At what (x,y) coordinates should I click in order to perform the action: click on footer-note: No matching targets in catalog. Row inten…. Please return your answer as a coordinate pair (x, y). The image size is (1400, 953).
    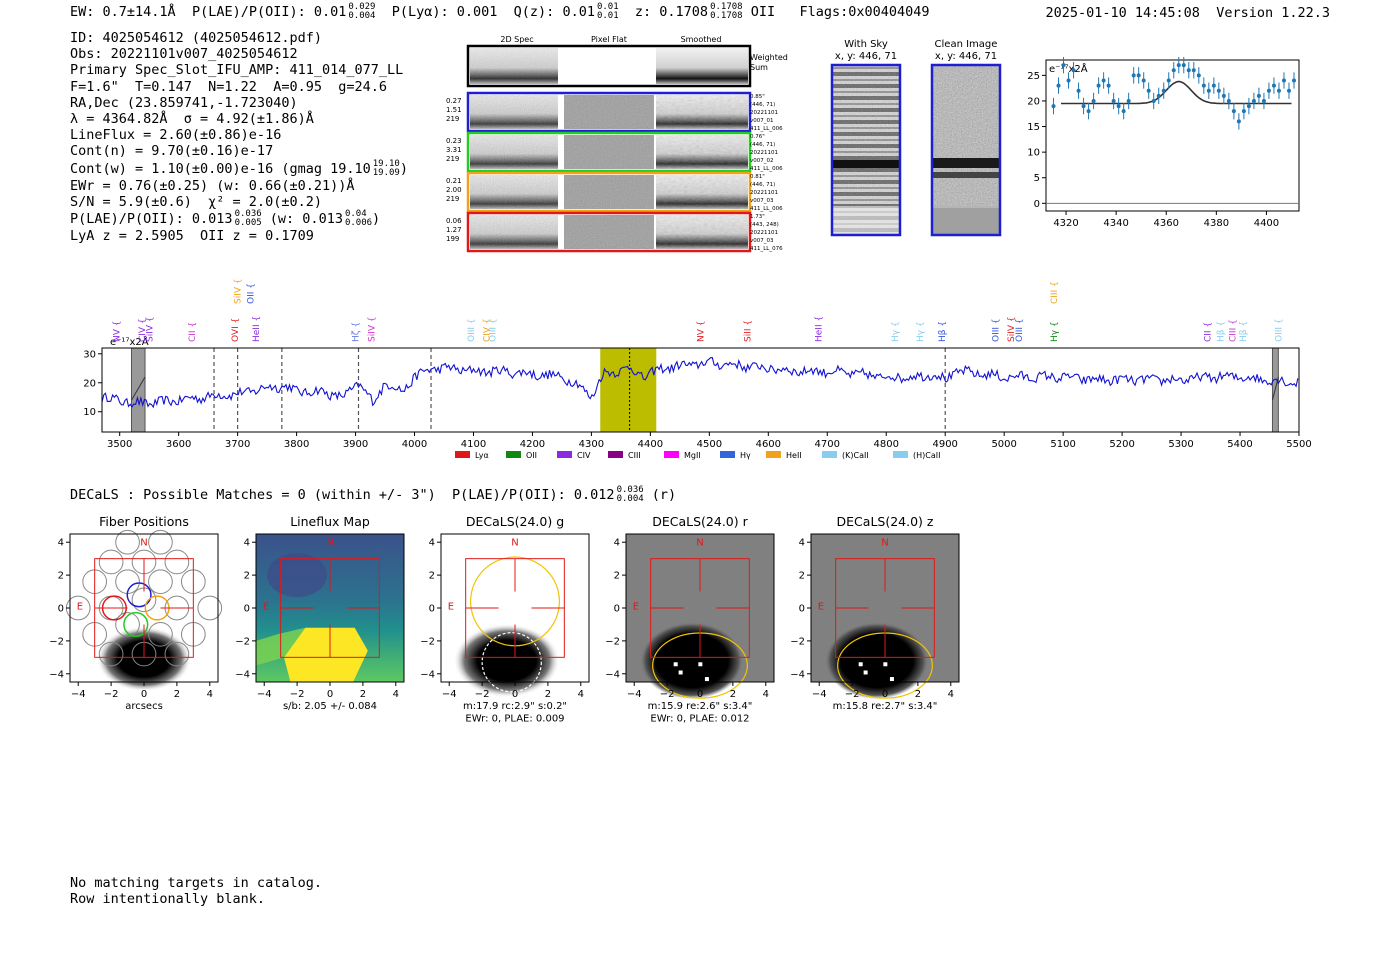
    Looking at the image, I should click on (196, 891).